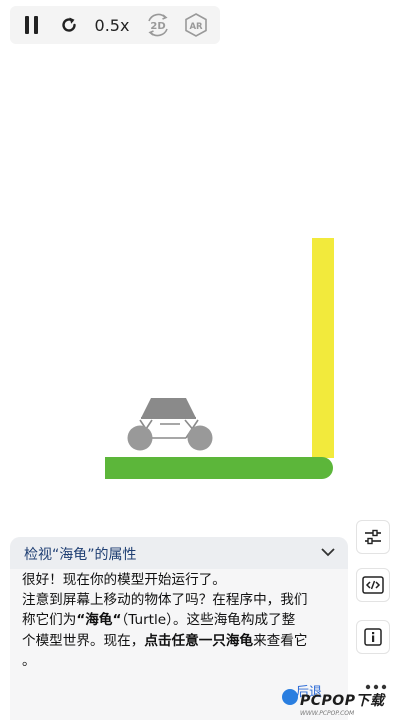  What do you see at coordinates (29, 660) in the screenshot?
I see `text-line: 。` at bounding box center [29, 660].